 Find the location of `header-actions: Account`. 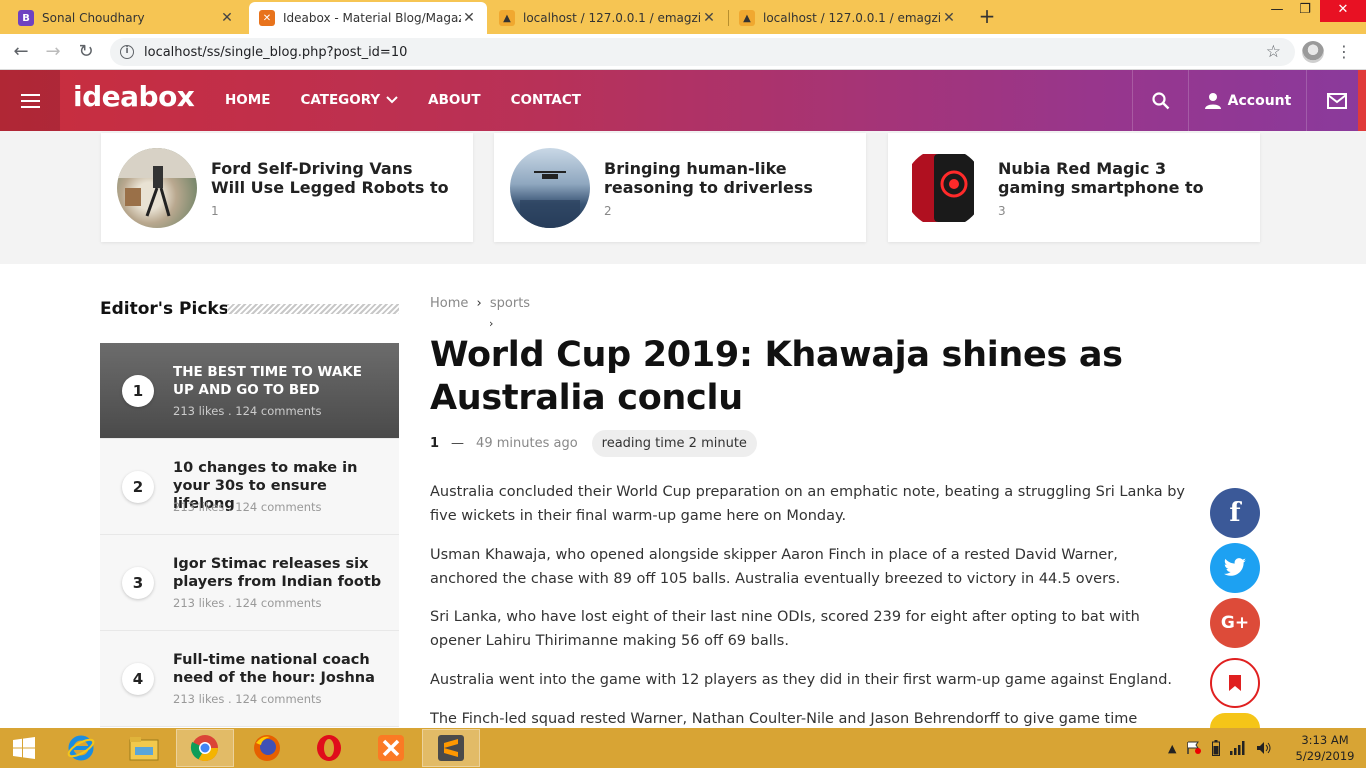

header-actions: Account is located at coordinates (1249, 100).